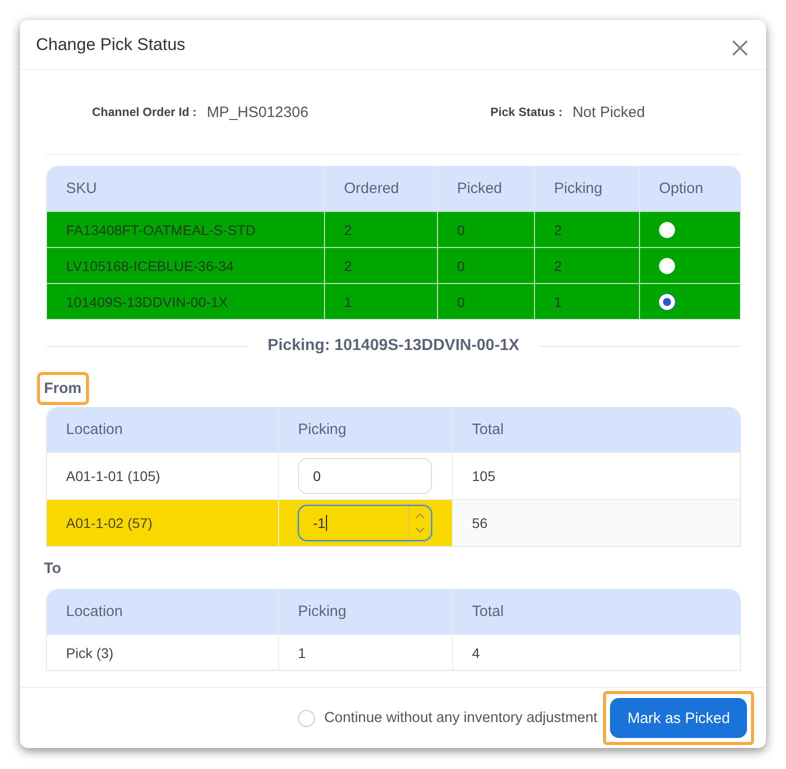  What do you see at coordinates (111, 44) in the screenshot?
I see `dialog-title: Change Pick Status` at bounding box center [111, 44].